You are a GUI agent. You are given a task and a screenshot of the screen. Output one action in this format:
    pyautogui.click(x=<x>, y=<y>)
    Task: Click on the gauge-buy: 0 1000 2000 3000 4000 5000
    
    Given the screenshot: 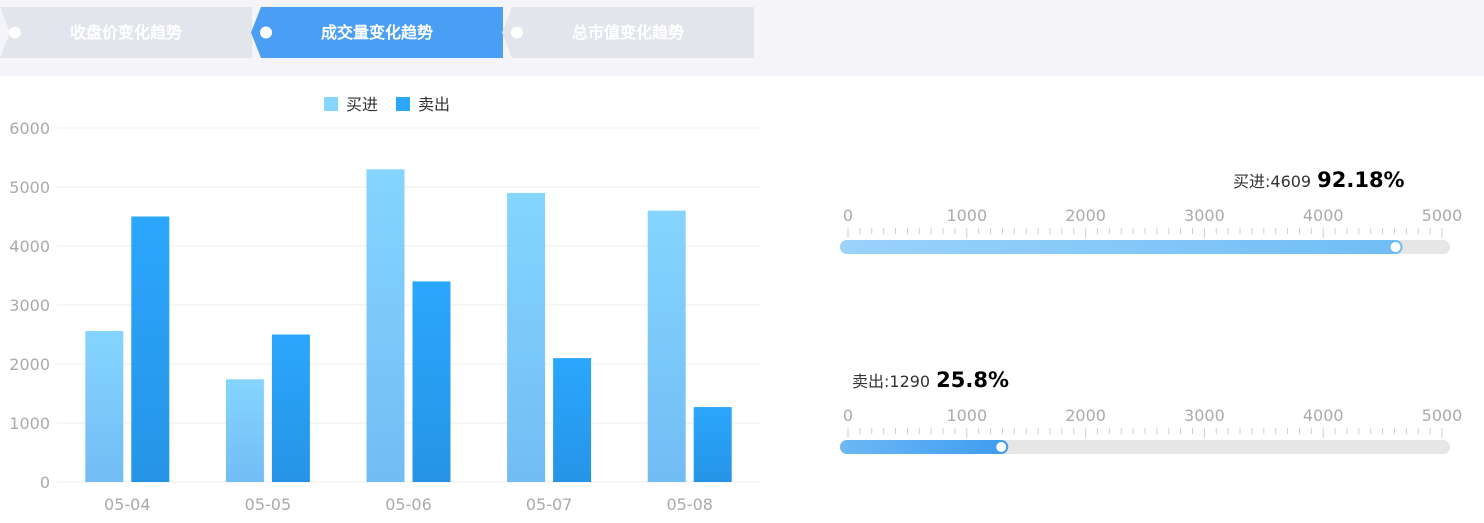 What is the action you would take?
    pyautogui.click(x=1151, y=230)
    